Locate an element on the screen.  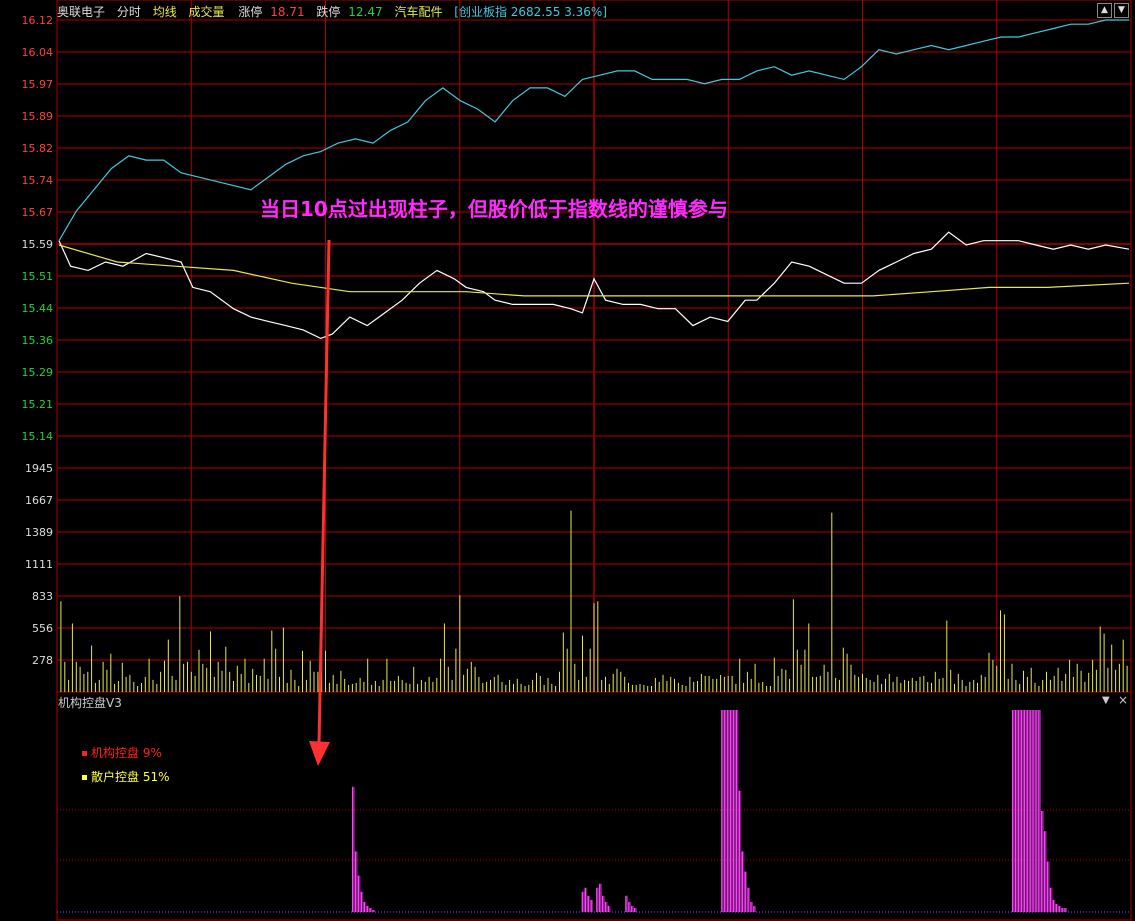
zoom-up-icon: ▲ is located at coordinates (1104, 10).